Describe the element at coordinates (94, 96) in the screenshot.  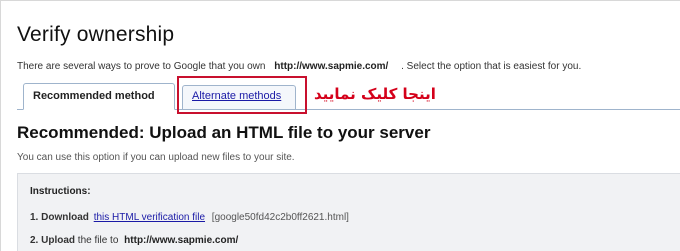
I see `tab-recommended-label: Recommended method` at that location.